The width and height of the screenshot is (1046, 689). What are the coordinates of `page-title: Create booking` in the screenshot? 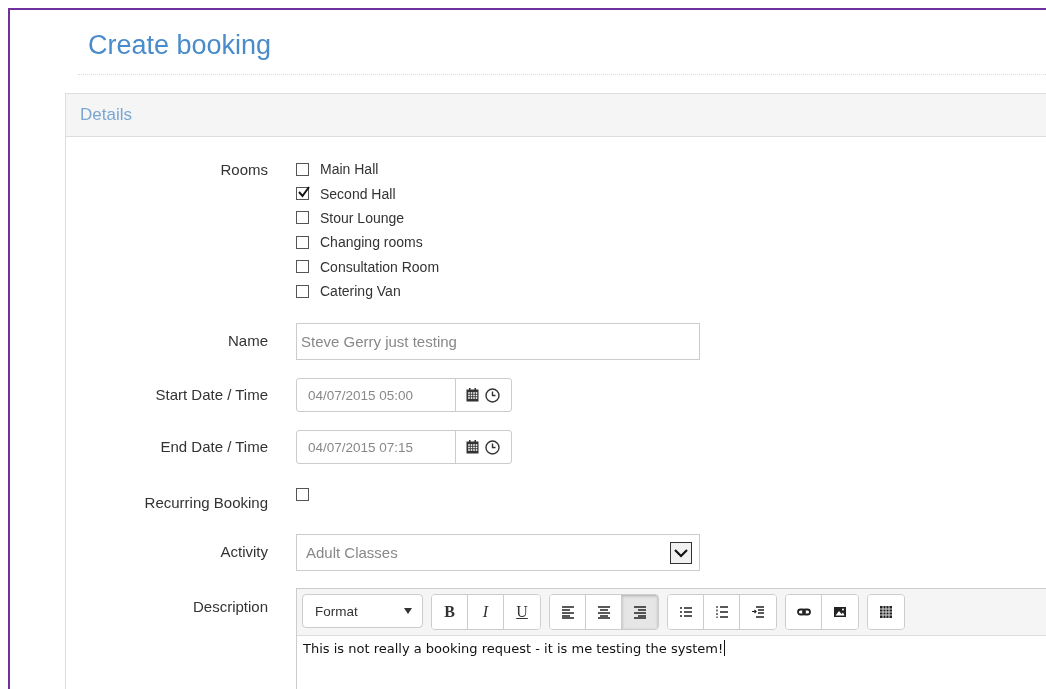 It's located at (180, 45).